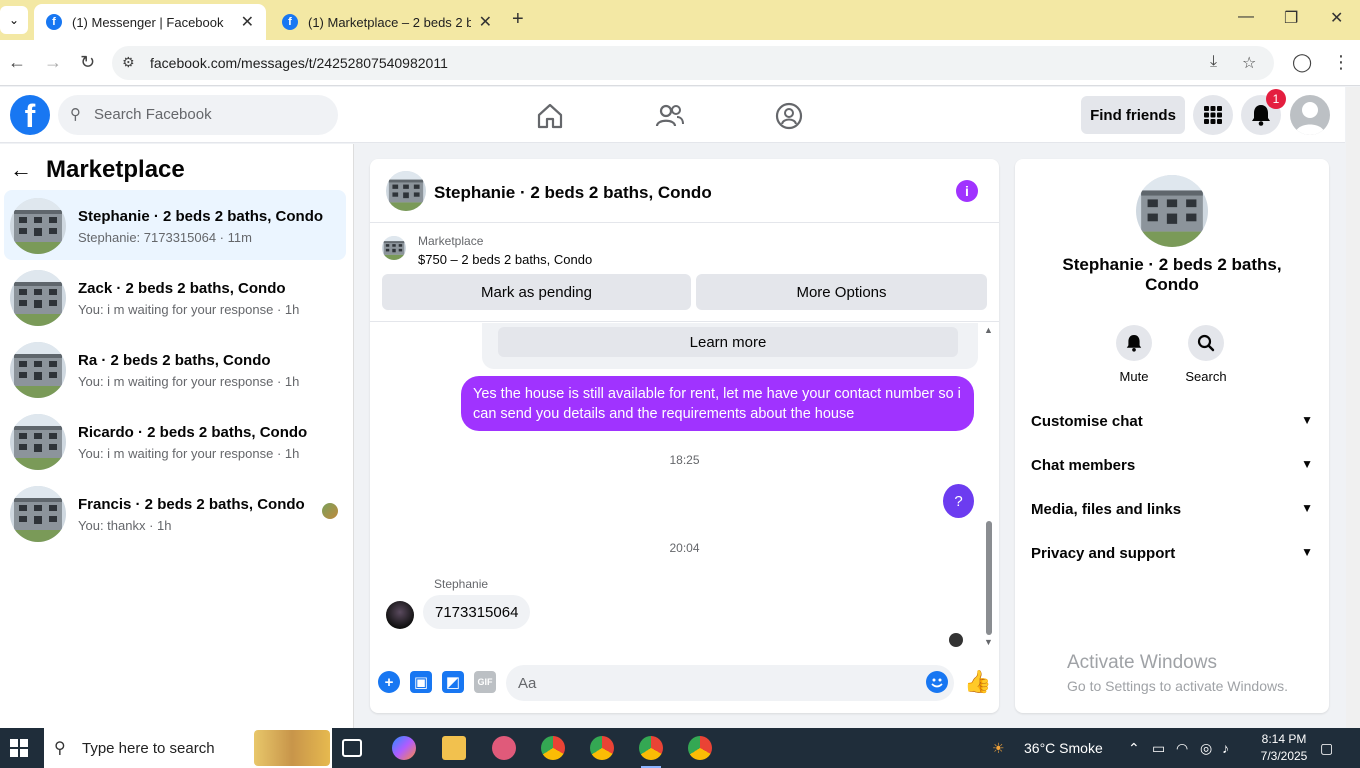 The height and width of the screenshot is (768, 1360). I want to click on browser-menu-icon: ⋮, so click(1341, 62).